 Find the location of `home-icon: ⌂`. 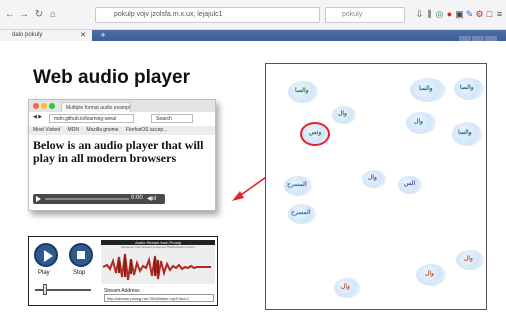

home-icon: ⌂ is located at coordinates (53, 15).